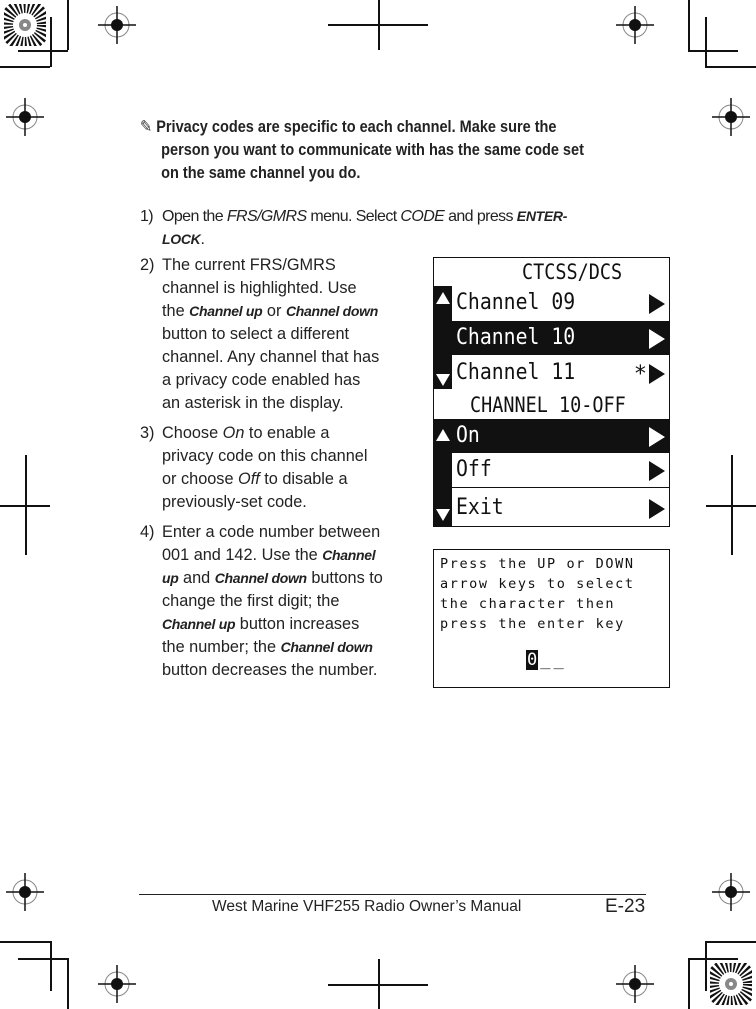 This screenshot has height=1009, width=756. Describe the element at coordinates (560, 470) in the screenshot. I see `option-row-off: Off` at that location.